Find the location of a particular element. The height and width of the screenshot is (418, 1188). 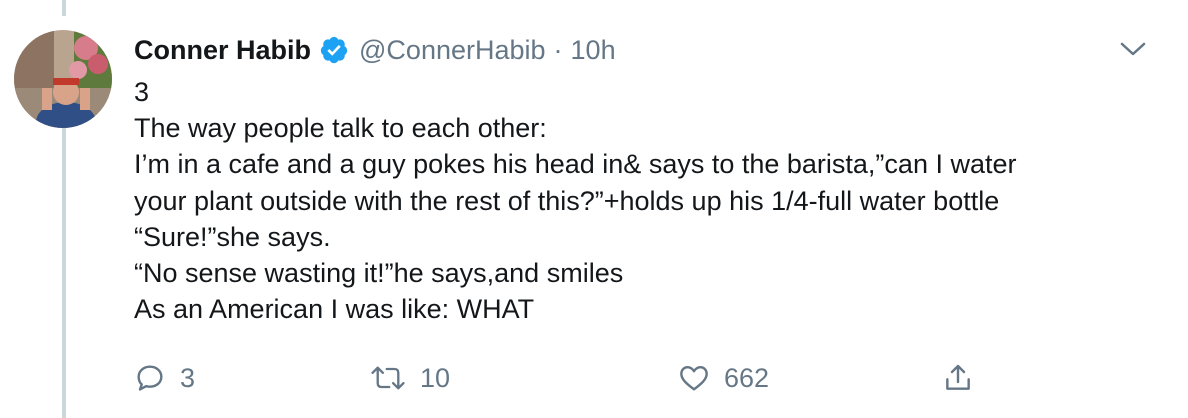

reply-icon is located at coordinates (150, 378).